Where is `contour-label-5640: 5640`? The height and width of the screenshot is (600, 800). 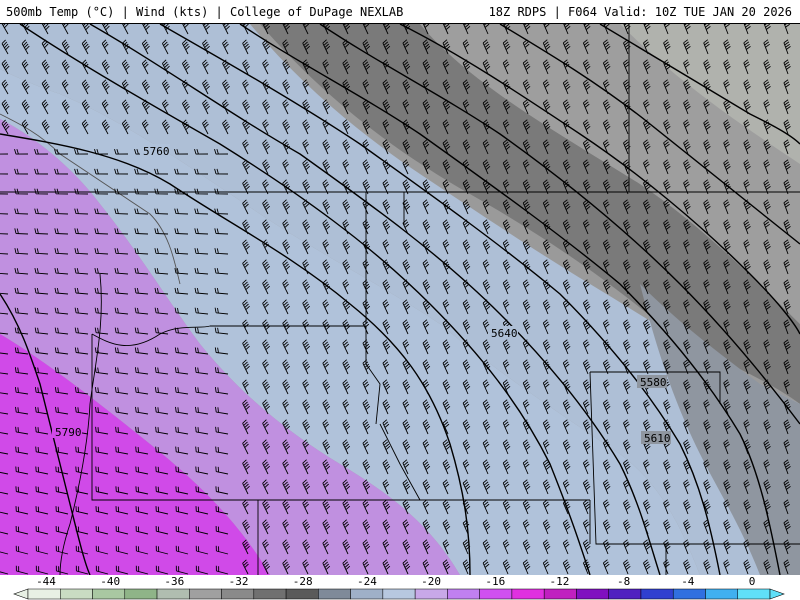
contour-label-5640: 5640 is located at coordinates (504, 333).